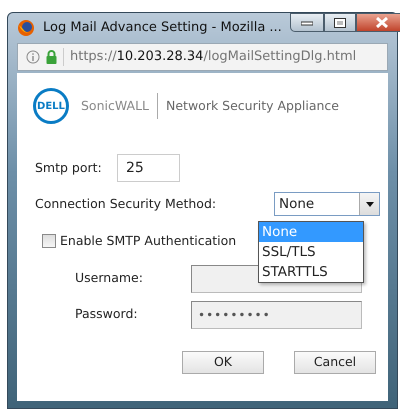  Describe the element at coordinates (107, 314) in the screenshot. I see `password-label: Password:` at that location.